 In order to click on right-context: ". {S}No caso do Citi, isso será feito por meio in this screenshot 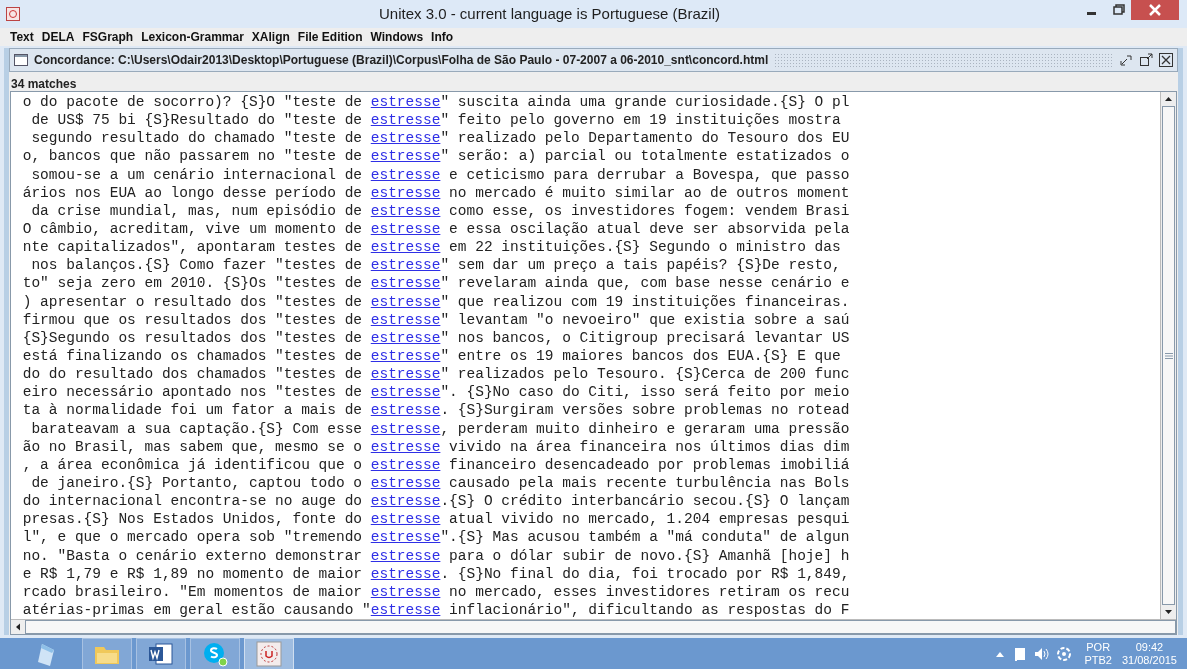, I will do `click(645, 392)`.